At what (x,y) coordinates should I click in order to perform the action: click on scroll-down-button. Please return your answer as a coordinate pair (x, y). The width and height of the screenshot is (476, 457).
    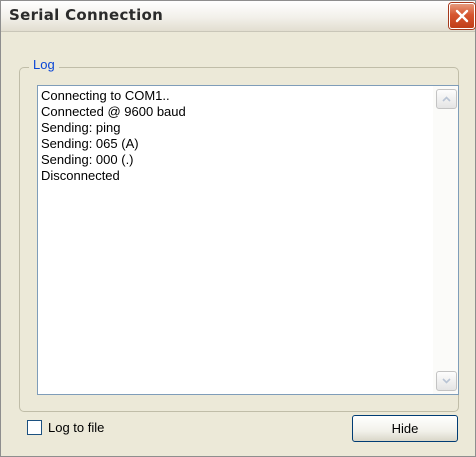
    Looking at the image, I should click on (446, 381).